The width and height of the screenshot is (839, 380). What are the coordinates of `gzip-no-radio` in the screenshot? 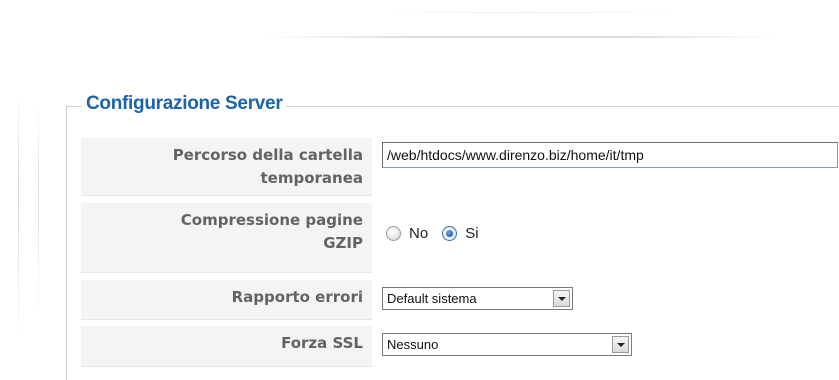 It's located at (393, 233).